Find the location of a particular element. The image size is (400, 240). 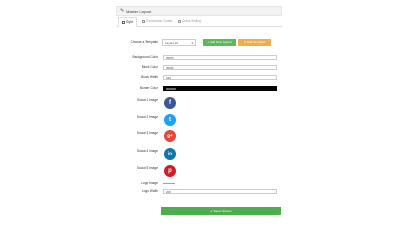

tab-cross-selling-label: Cross Selling is located at coordinates (191, 21).